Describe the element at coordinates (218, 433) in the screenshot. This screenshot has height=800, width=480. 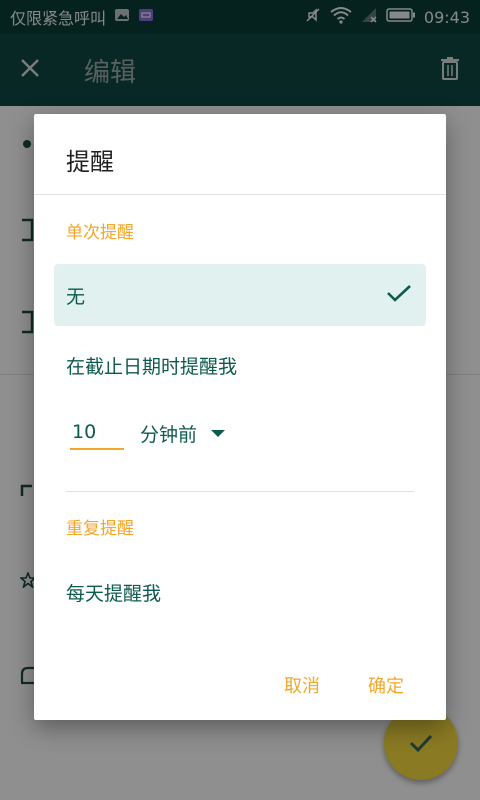
I see `dropdown-arrow-icon` at that location.